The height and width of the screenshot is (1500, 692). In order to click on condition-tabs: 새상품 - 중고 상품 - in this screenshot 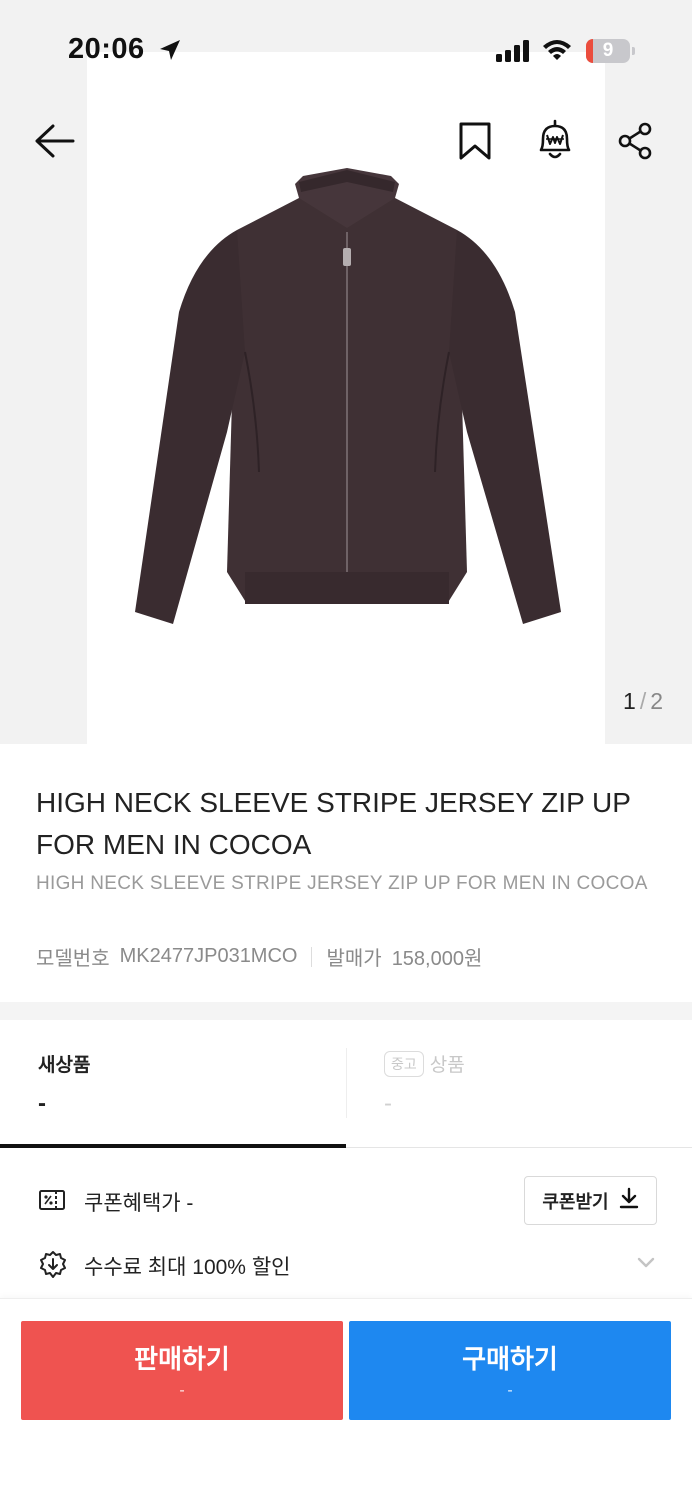, I will do `click(346, 1084)`.